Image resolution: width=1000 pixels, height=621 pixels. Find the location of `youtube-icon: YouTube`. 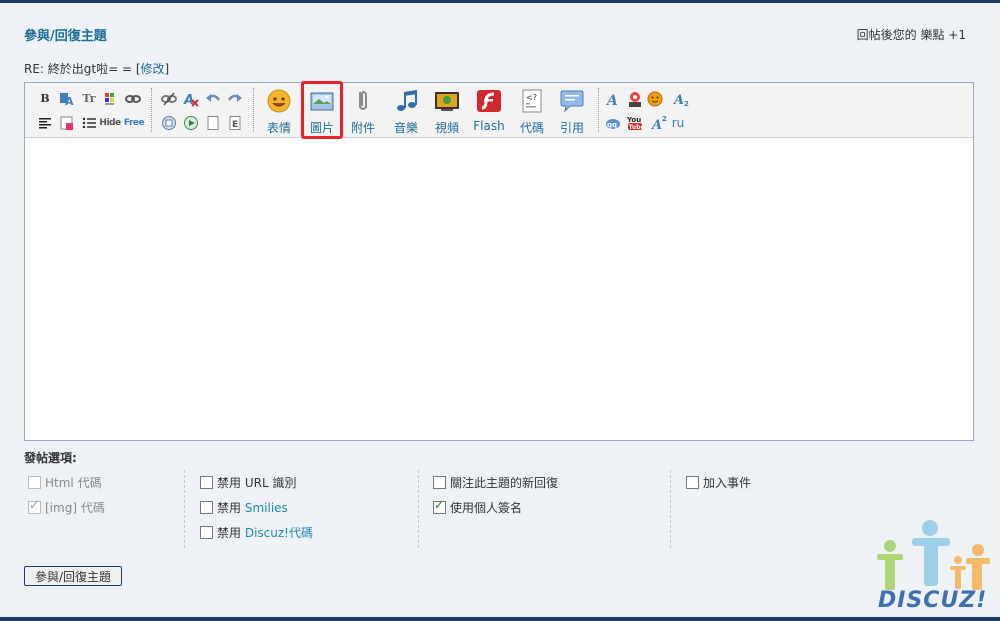

youtube-icon: YouTube is located at coordinates (635, 123).